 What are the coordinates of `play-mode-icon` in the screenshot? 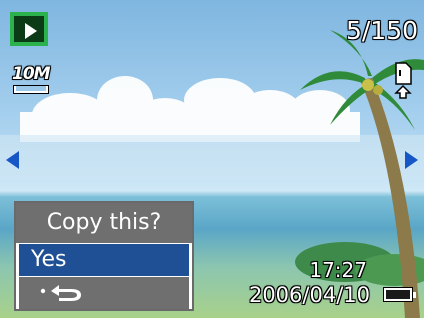 It's located at (29, 29).